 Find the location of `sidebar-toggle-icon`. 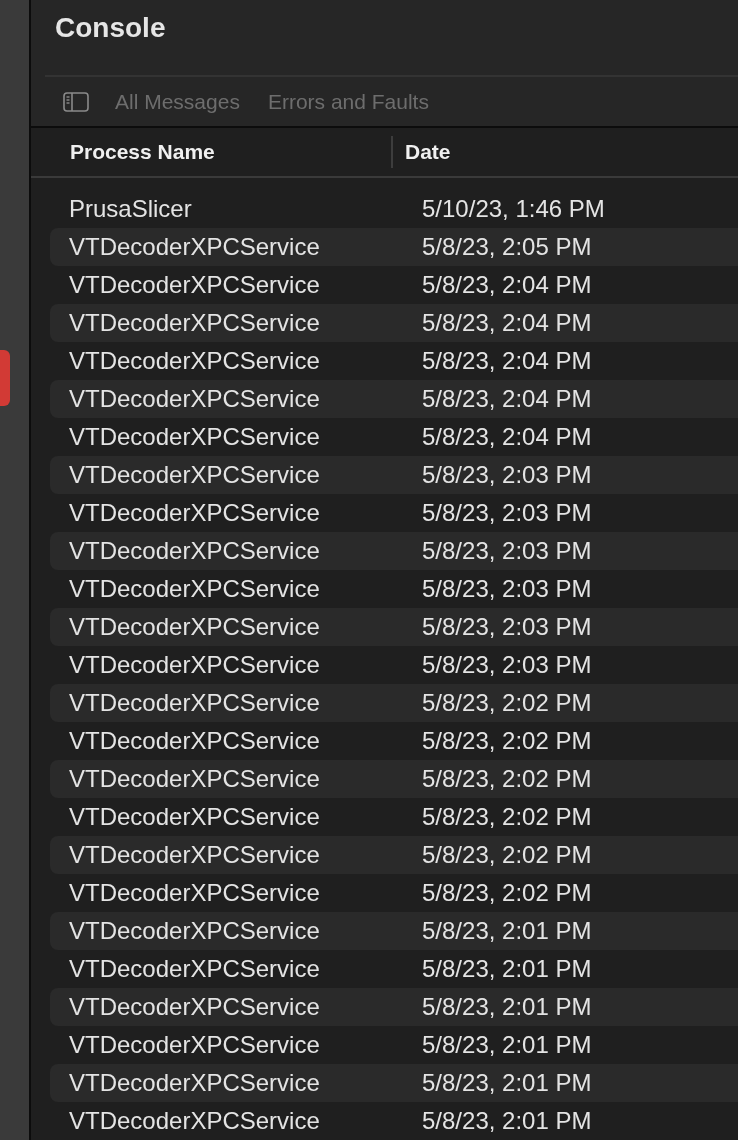

sidebar-toggle-icon is located at coordinates (76, 101).